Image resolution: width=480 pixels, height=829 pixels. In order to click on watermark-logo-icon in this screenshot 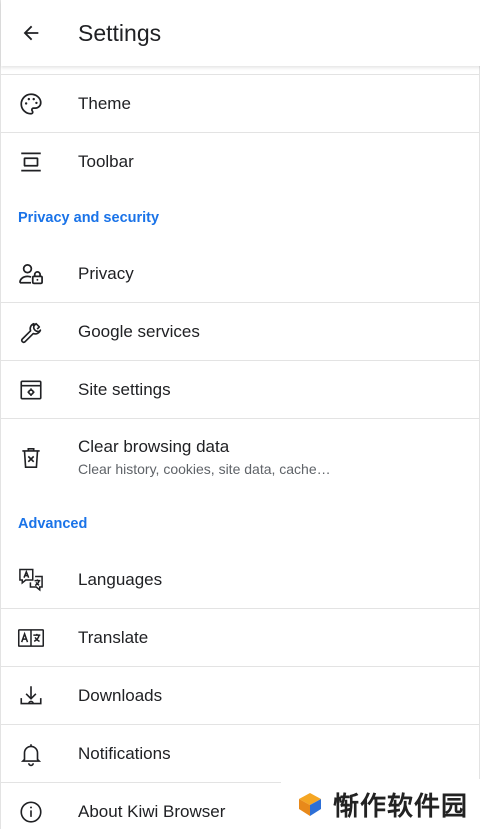, I will do `click(310, 804)`.